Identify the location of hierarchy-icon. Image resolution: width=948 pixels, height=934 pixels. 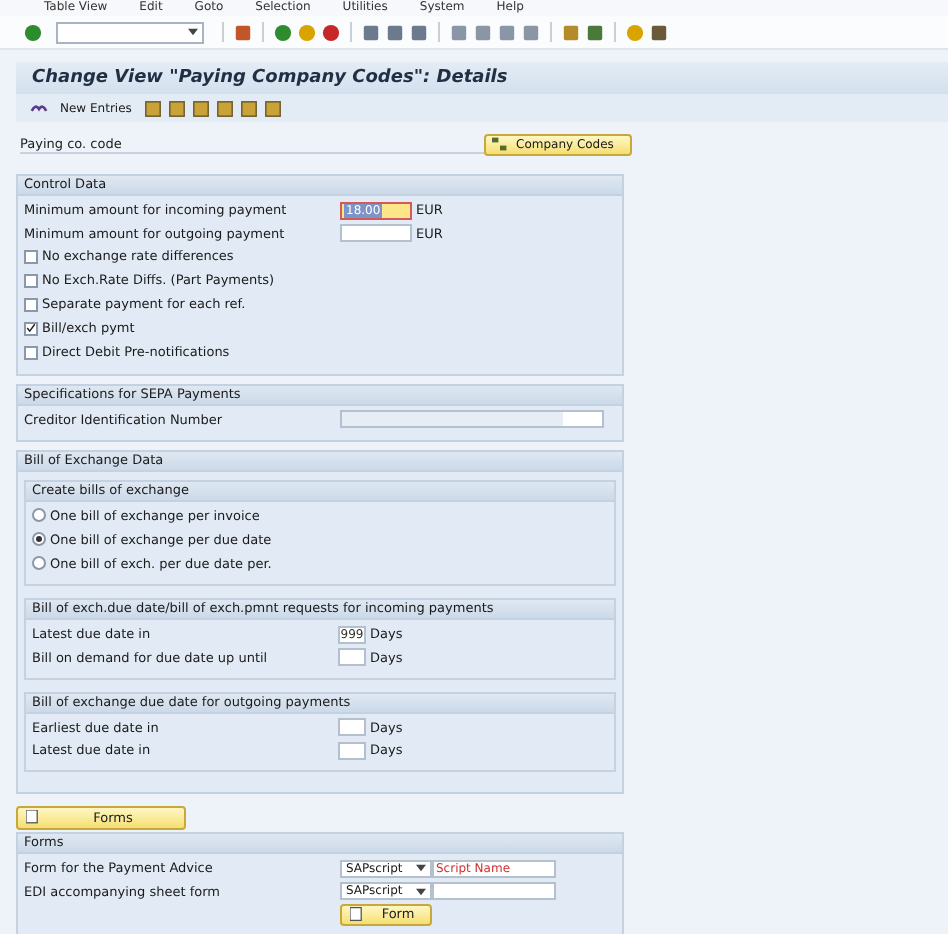
(500, 144).